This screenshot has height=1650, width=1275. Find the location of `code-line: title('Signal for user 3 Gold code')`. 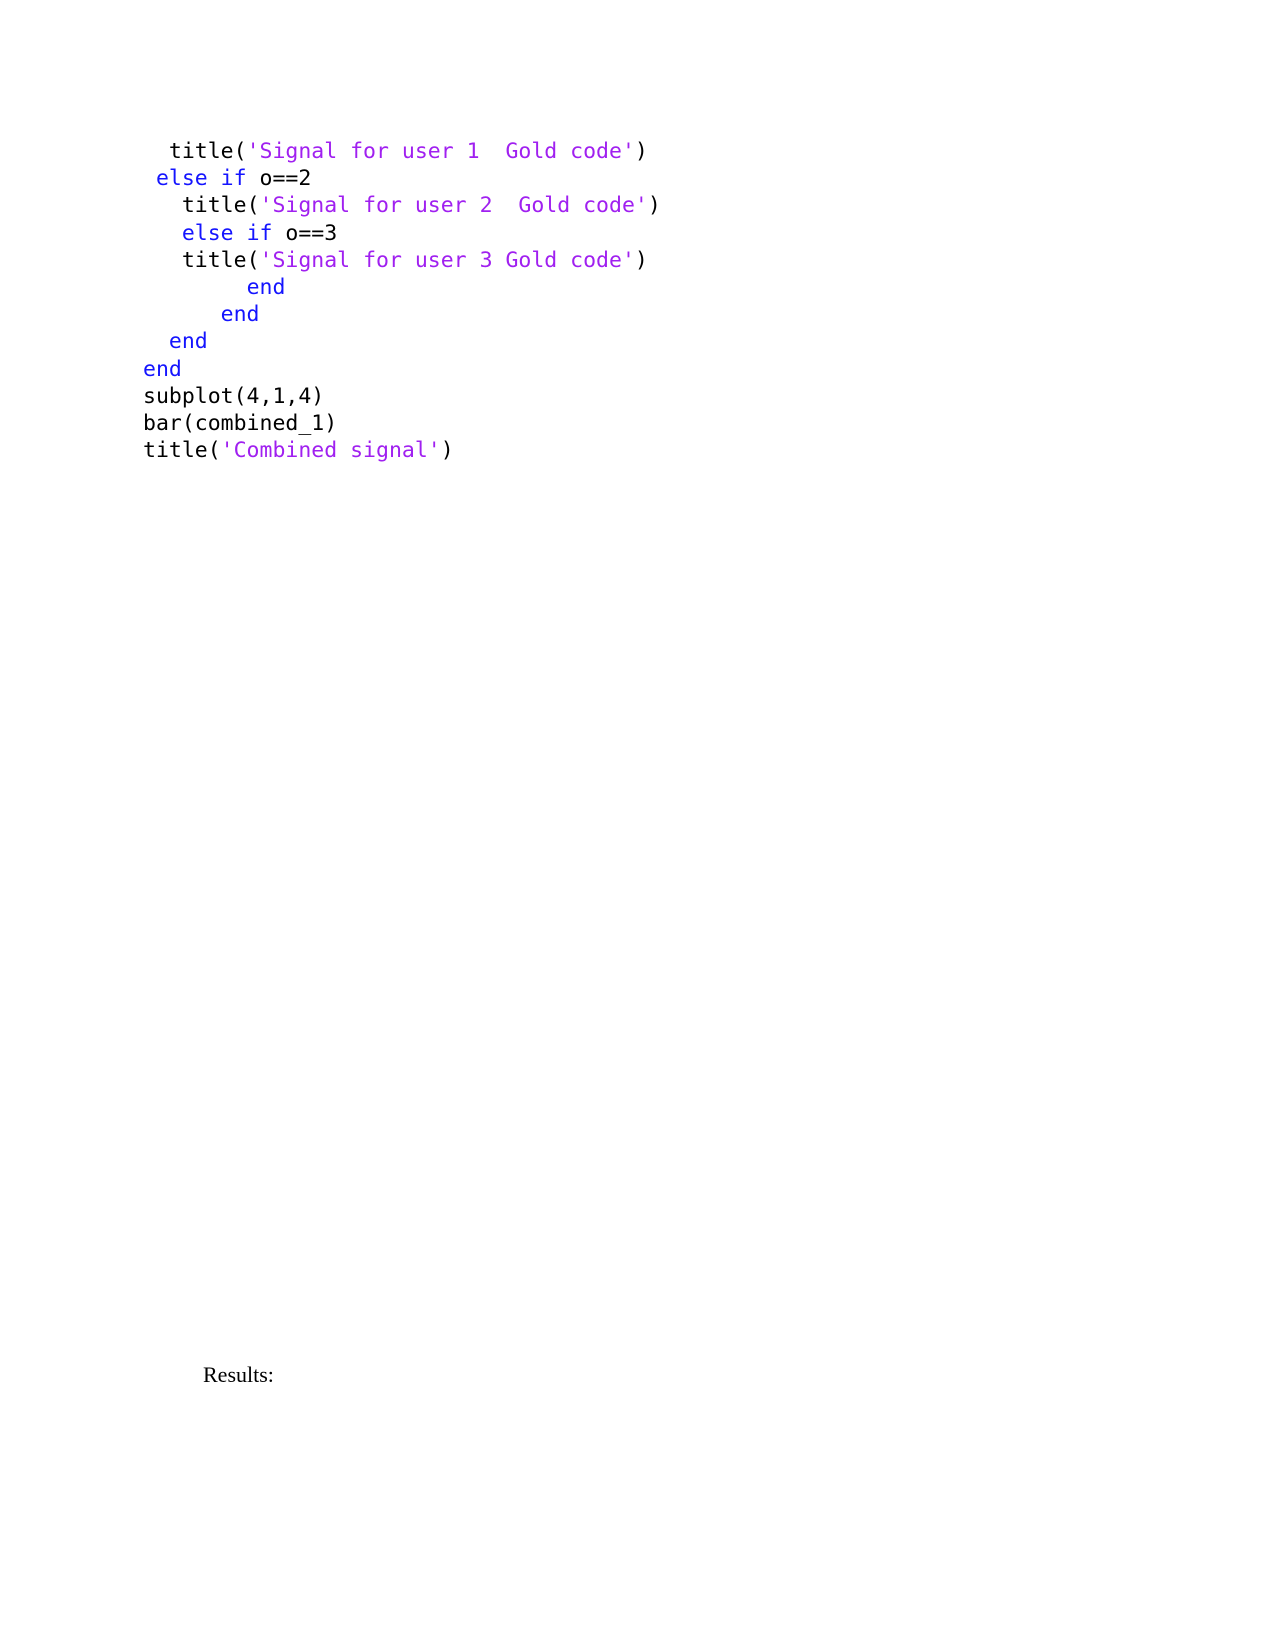

code-line: title('Signal for user 3 Gold code') is located at coordinates (402, 260).